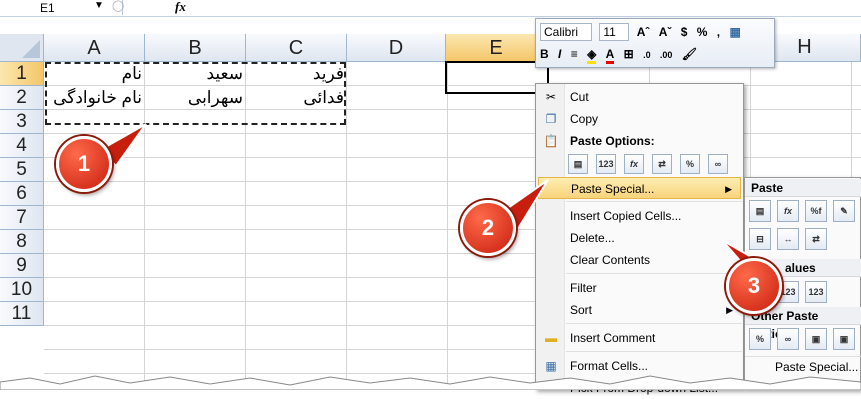 The width and height of the screenshot is (861, 399). Describe the element at coordinates (430, 382) in the screenshot. I see `torn-edge` at that location.